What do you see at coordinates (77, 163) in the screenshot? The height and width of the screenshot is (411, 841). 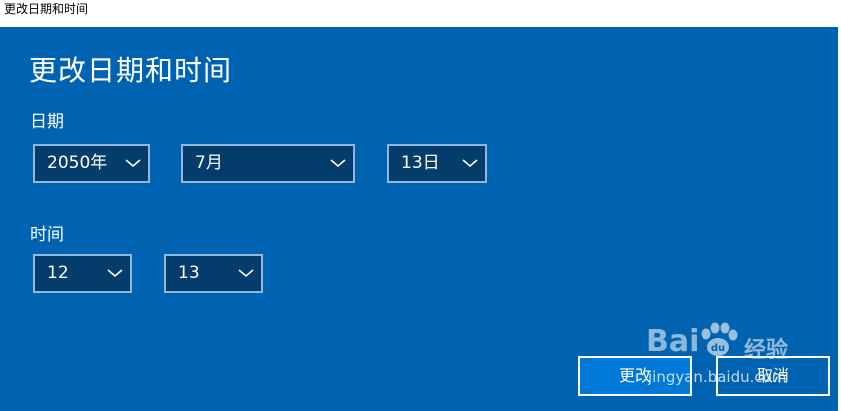 I see `year-value: 2050年` at bounding box center [77, 163].